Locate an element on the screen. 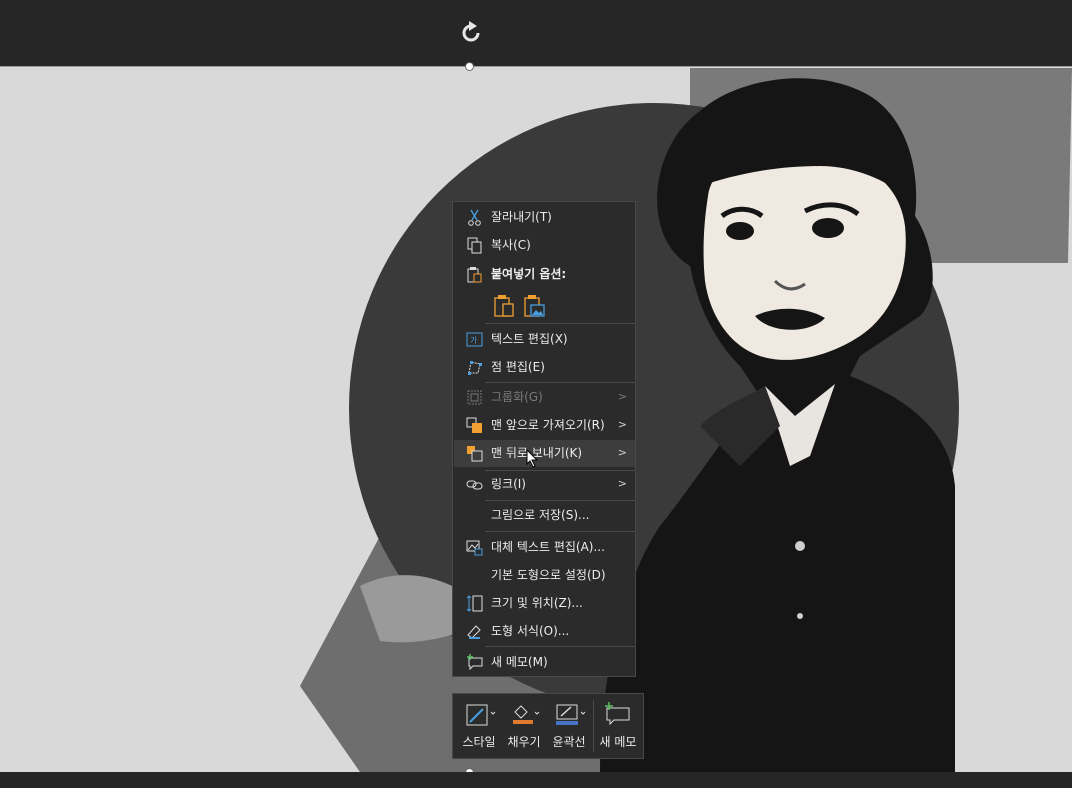  paste-icon is located at coordinates (474, 274).